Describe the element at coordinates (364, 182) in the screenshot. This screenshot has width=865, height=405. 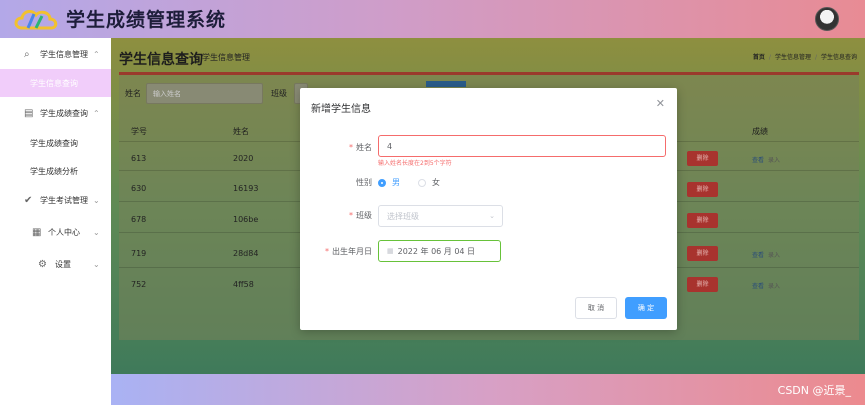
I see `gender-field-label: 性别` at that location.